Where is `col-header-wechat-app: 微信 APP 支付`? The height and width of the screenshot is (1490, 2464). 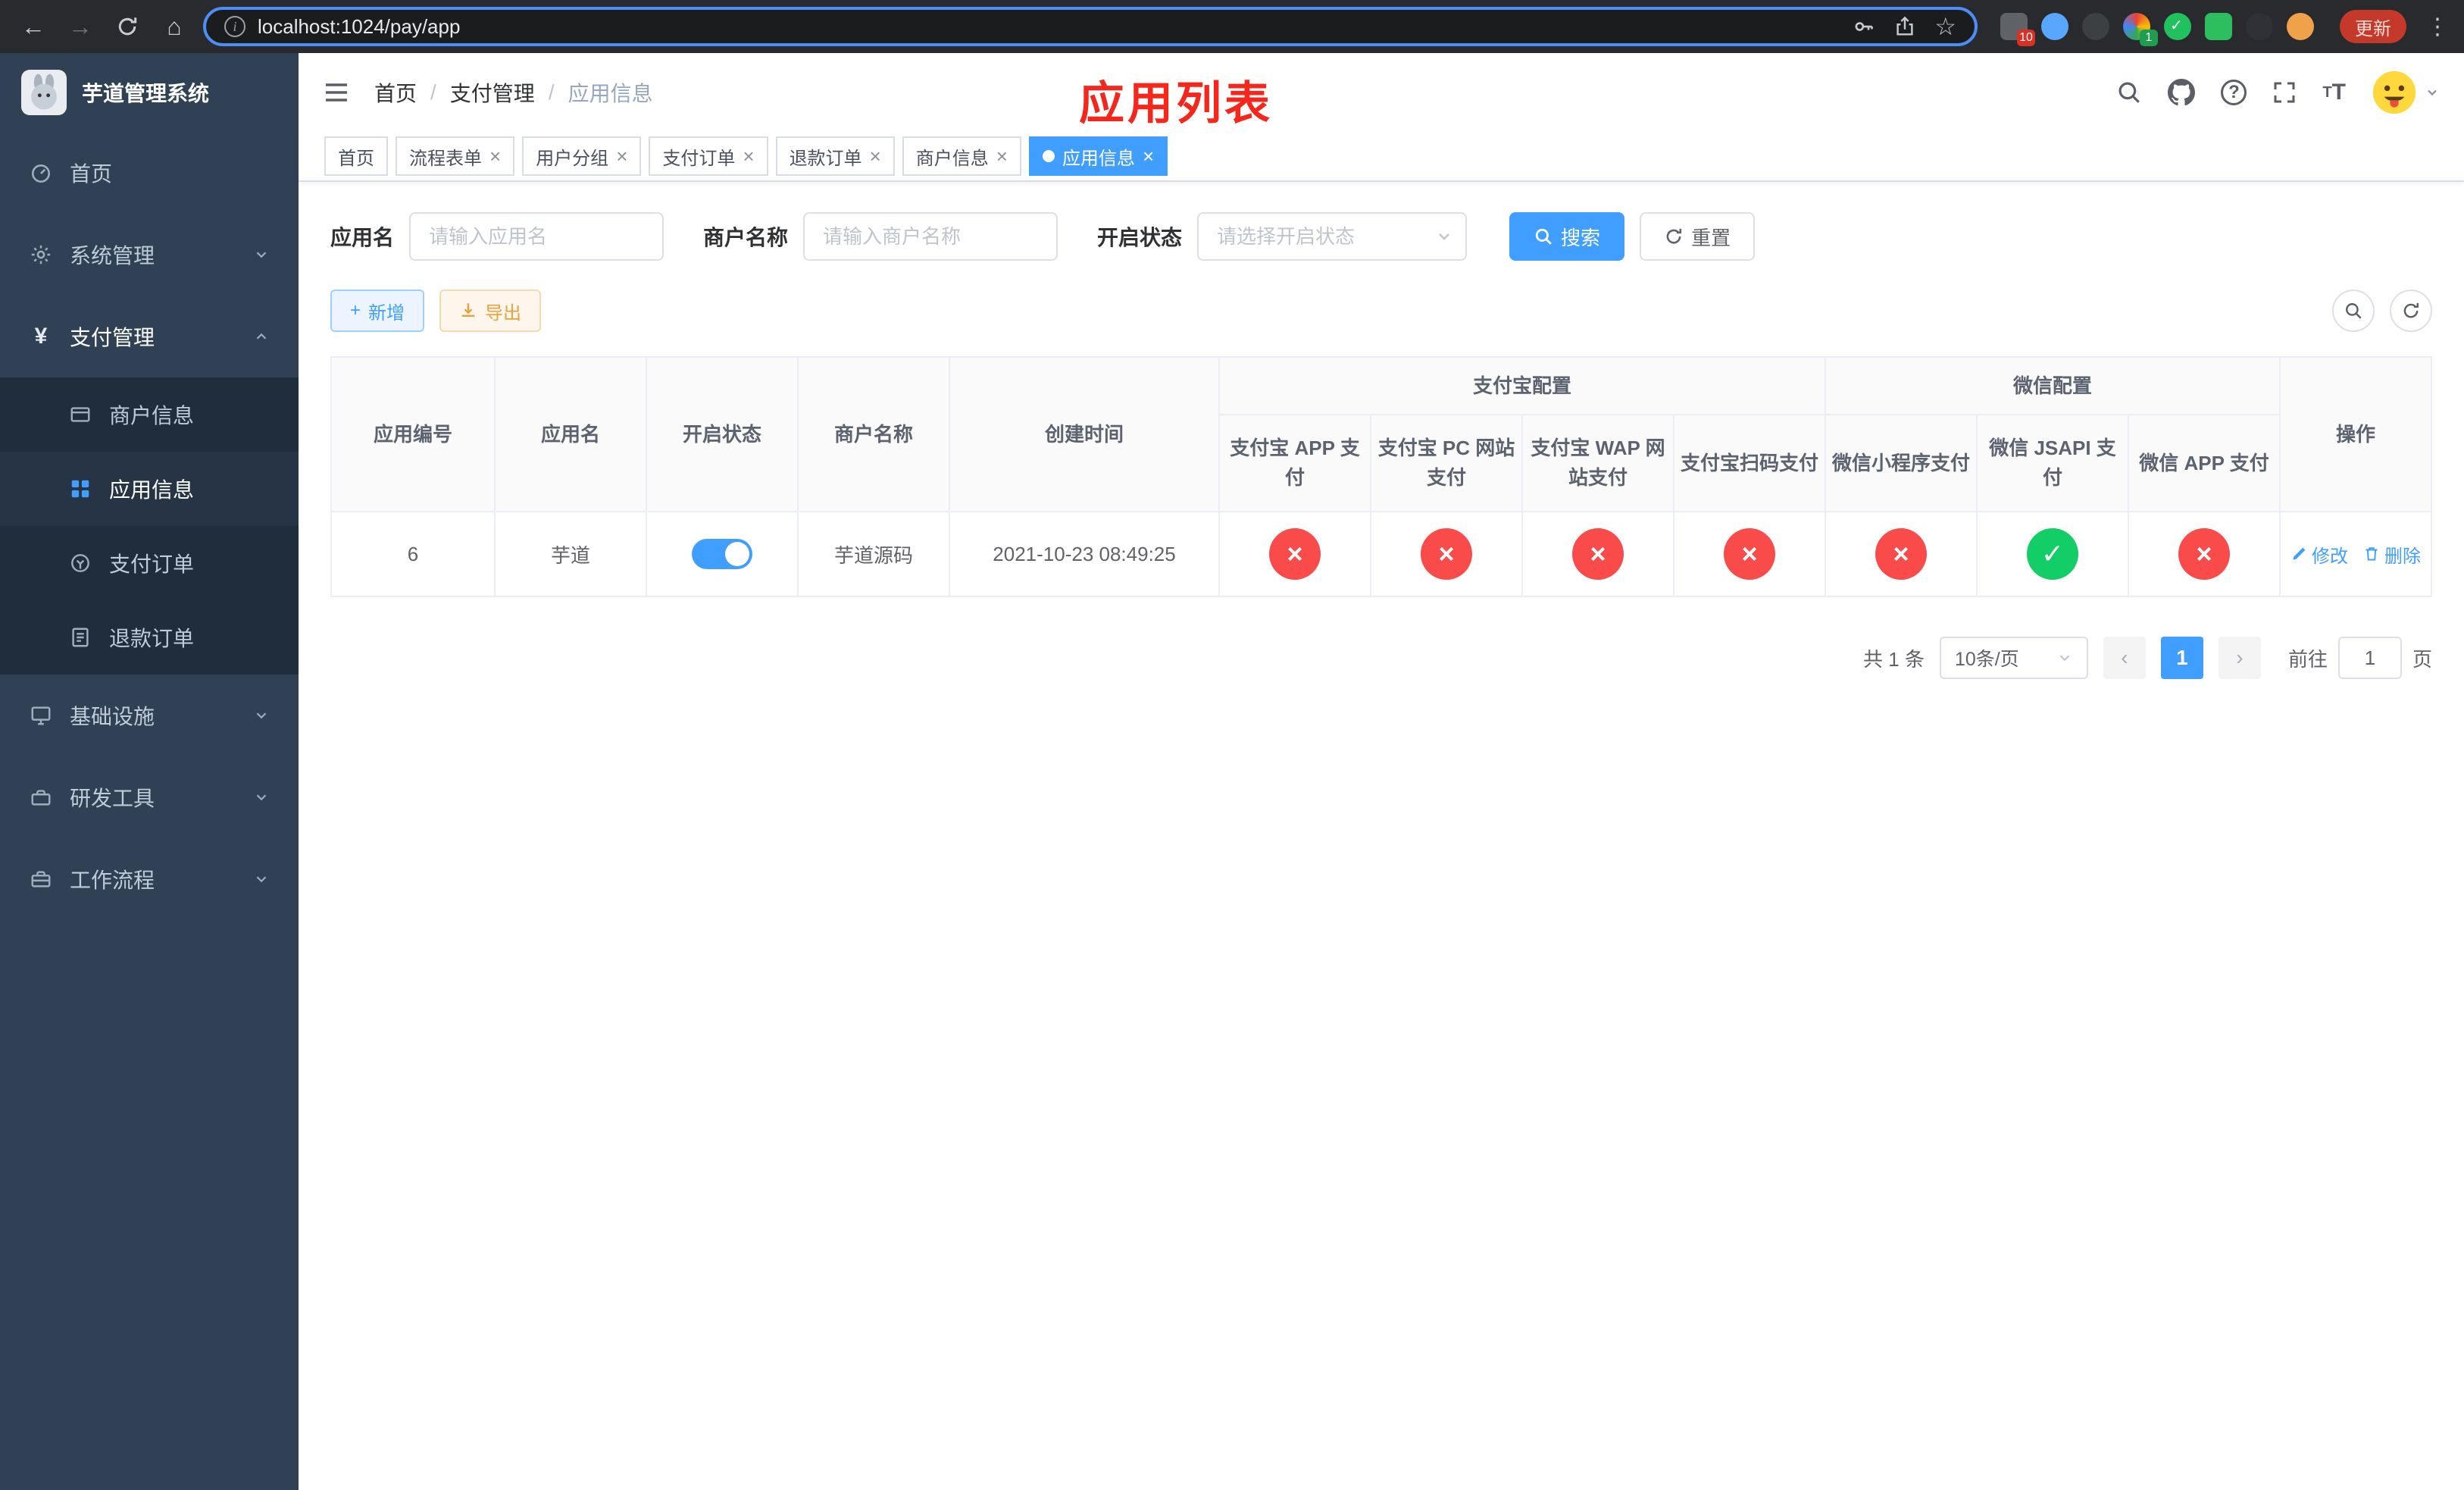 col-header-wechat-app: 微信 APP 支付 is located at coordinates (2204, 463).